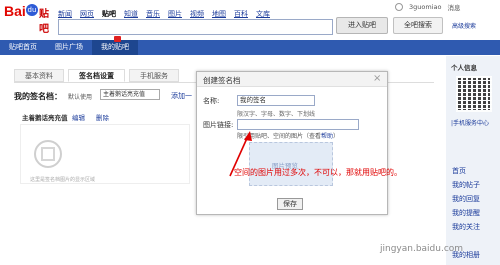 This screenshot has width=500, height=265. I want to click on nav-link: 地图, so click(219, 14).